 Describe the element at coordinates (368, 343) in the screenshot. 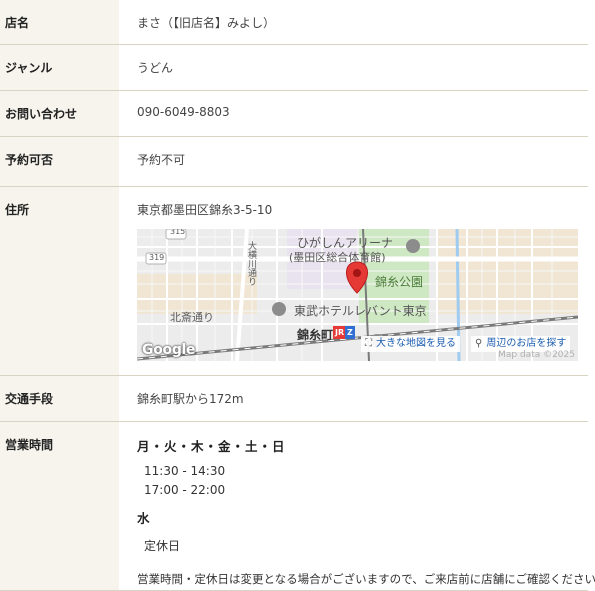

I see `expand-icon: ⛶` at that location.